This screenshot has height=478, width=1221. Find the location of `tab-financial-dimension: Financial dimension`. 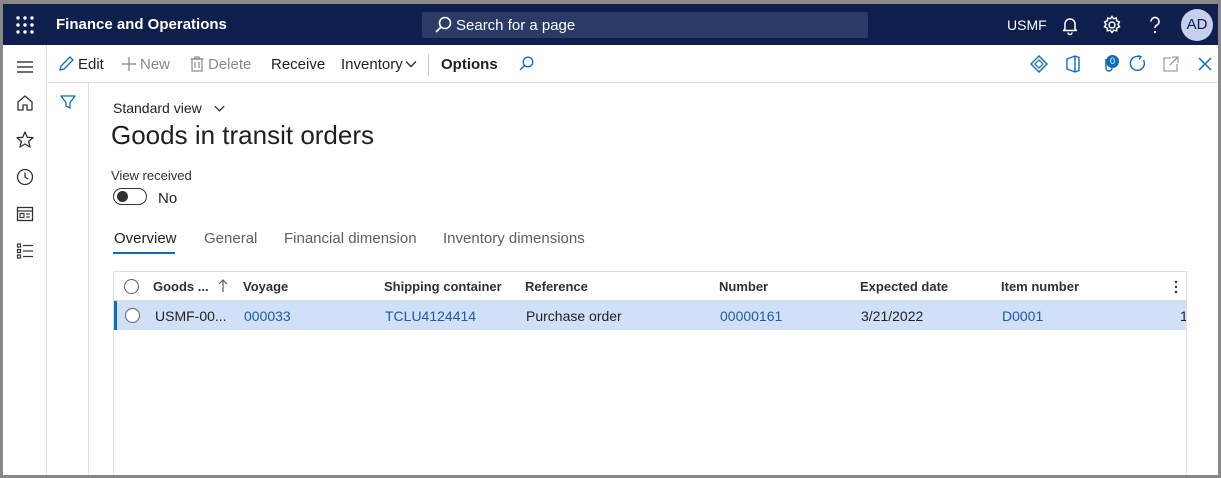

tab-financial-dimension: Financial dimension is located at coordinates (350, 238).